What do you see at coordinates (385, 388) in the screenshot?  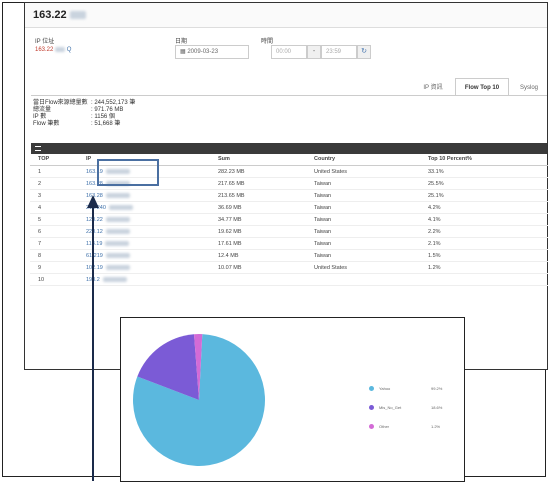 I see `legend-label: Yahoo` at bounding box center [385, 388].